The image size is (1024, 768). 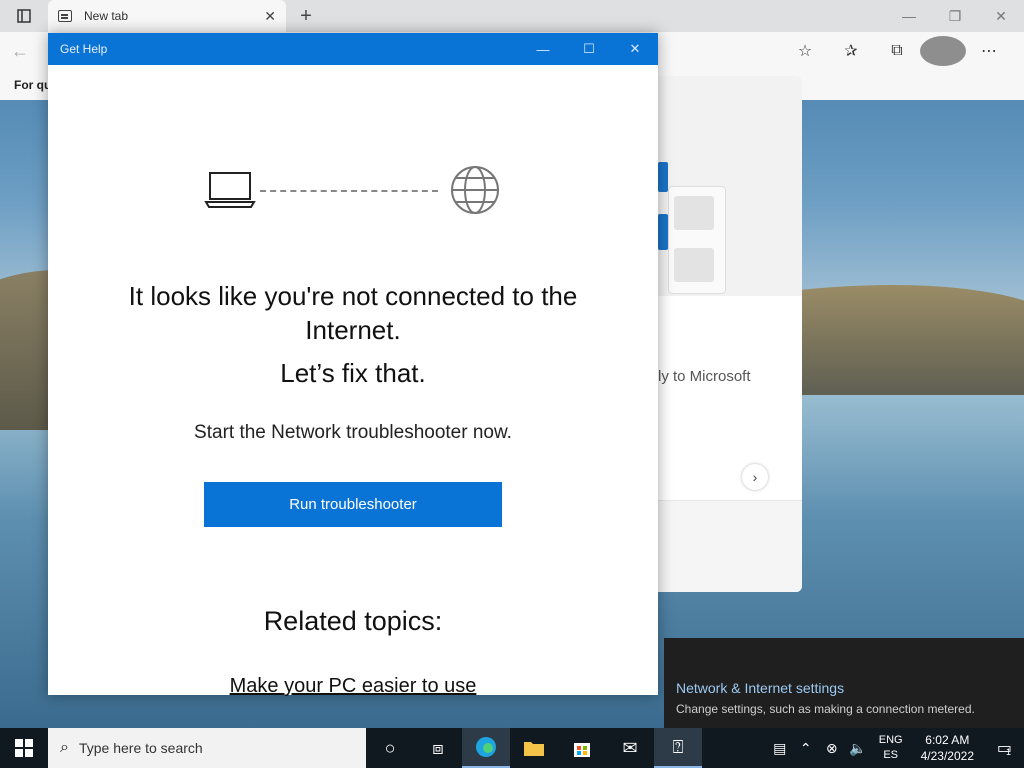 I want to click on chevron-right-icon: ›, so click(x=755, y=477).